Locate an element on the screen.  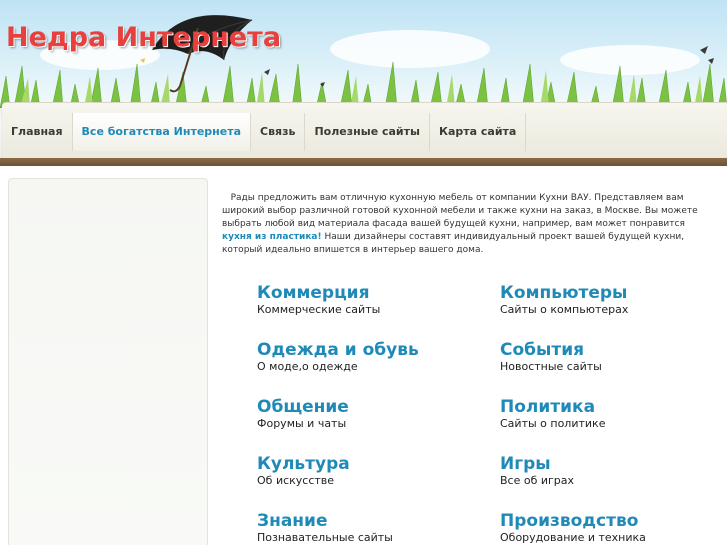
site-title: Недра Интернета is located at coordinates (143, 37).